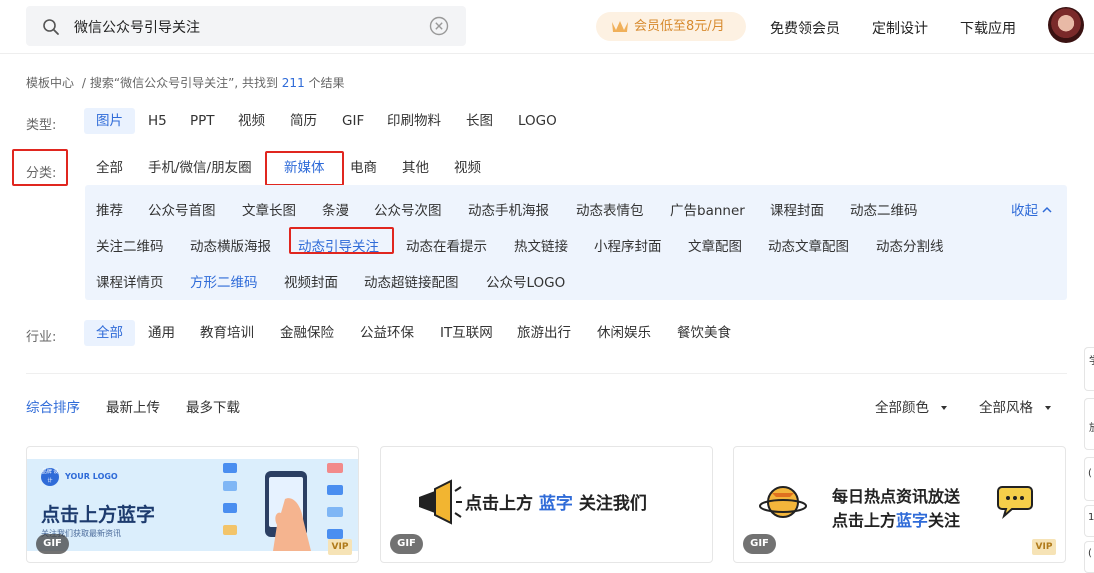 This screenshot has height=573, width=1094. What do you see at coordinates (293, 83) in the screenshot?
I see `result-count: 211` at bounding box center [293, 83].